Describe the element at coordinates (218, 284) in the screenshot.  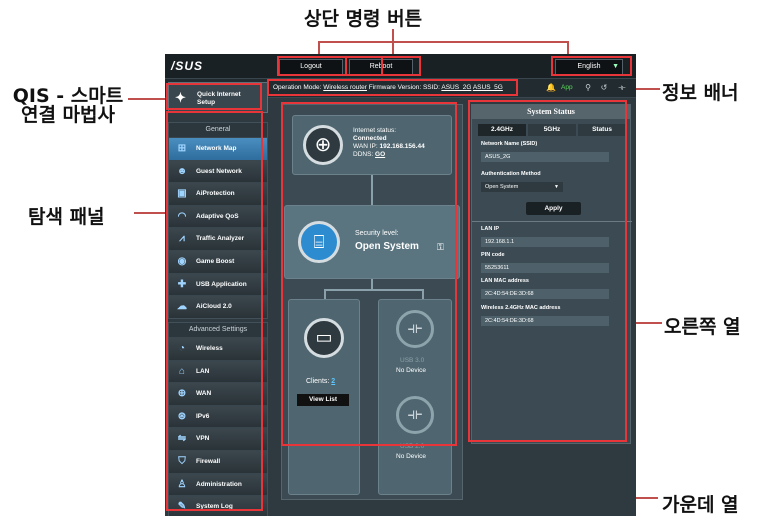
I see `nav-item-usb-application: ✚ USB Application` at that location.